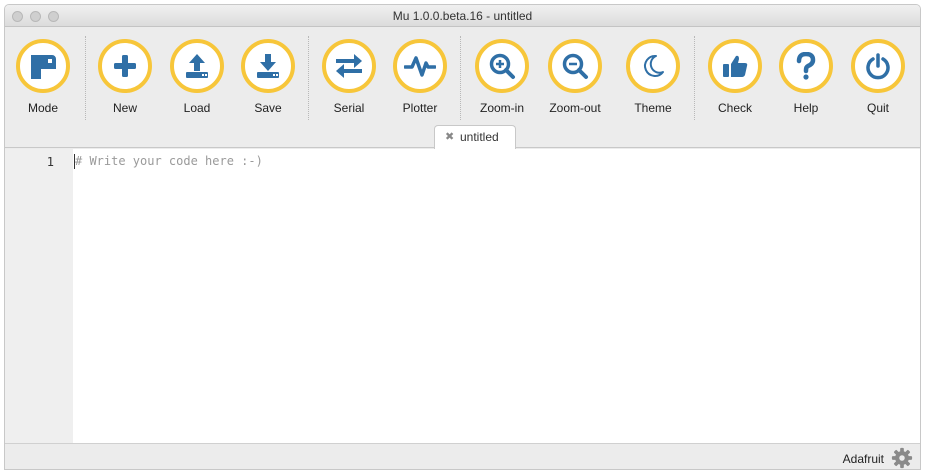  I want to click on help-button: Help, so click(806, 81).